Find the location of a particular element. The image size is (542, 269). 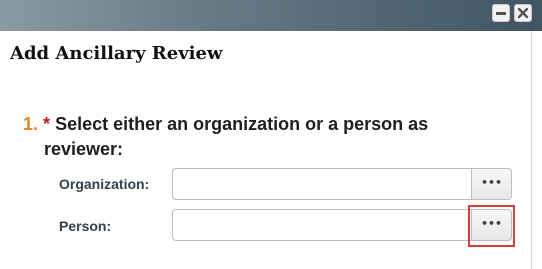

person-lookup-button: ••• is located at coordinates (491, 225).